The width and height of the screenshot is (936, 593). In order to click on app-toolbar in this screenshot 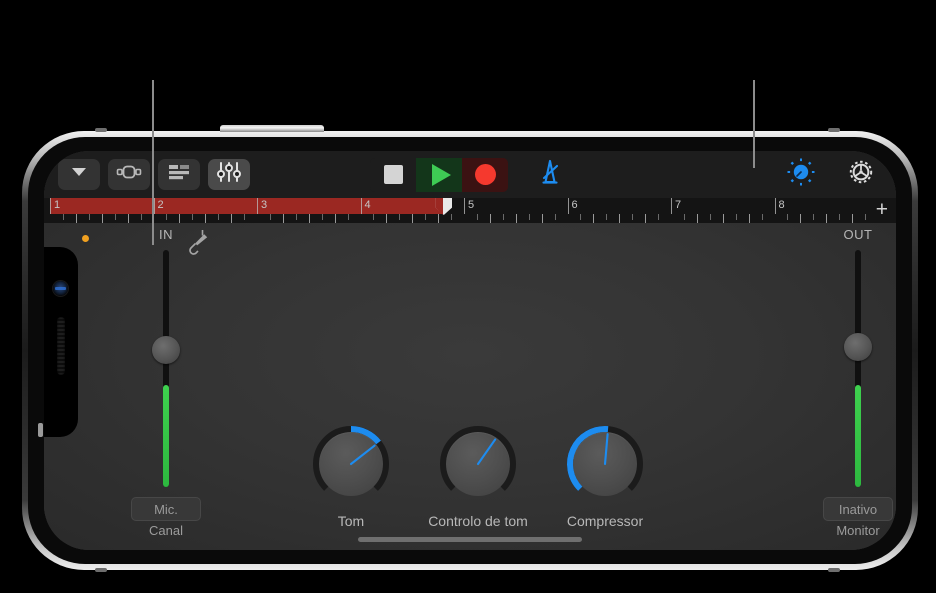, I will do `click(470, 174)`.